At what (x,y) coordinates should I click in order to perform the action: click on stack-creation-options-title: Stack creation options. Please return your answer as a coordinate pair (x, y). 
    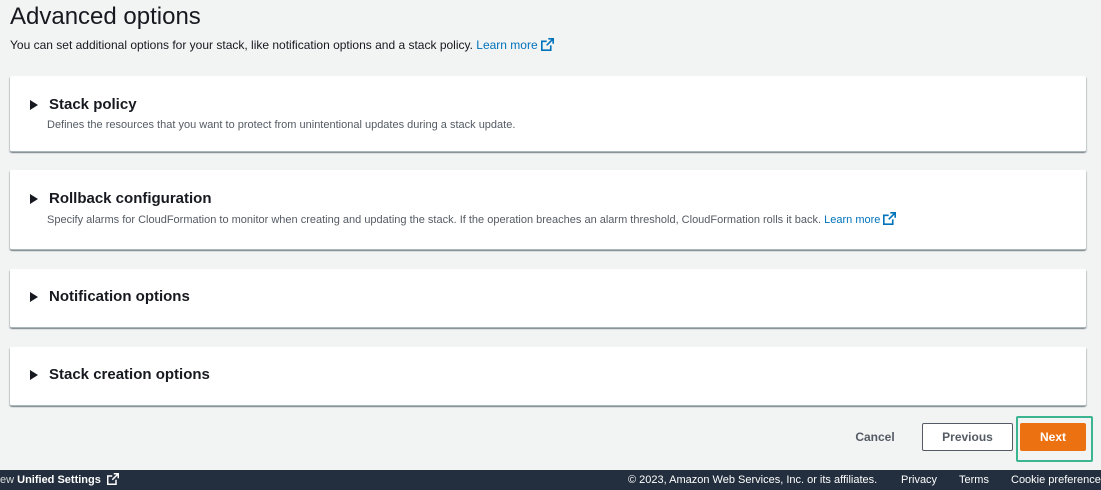
    Looking at the image, I should click on (129, 374).